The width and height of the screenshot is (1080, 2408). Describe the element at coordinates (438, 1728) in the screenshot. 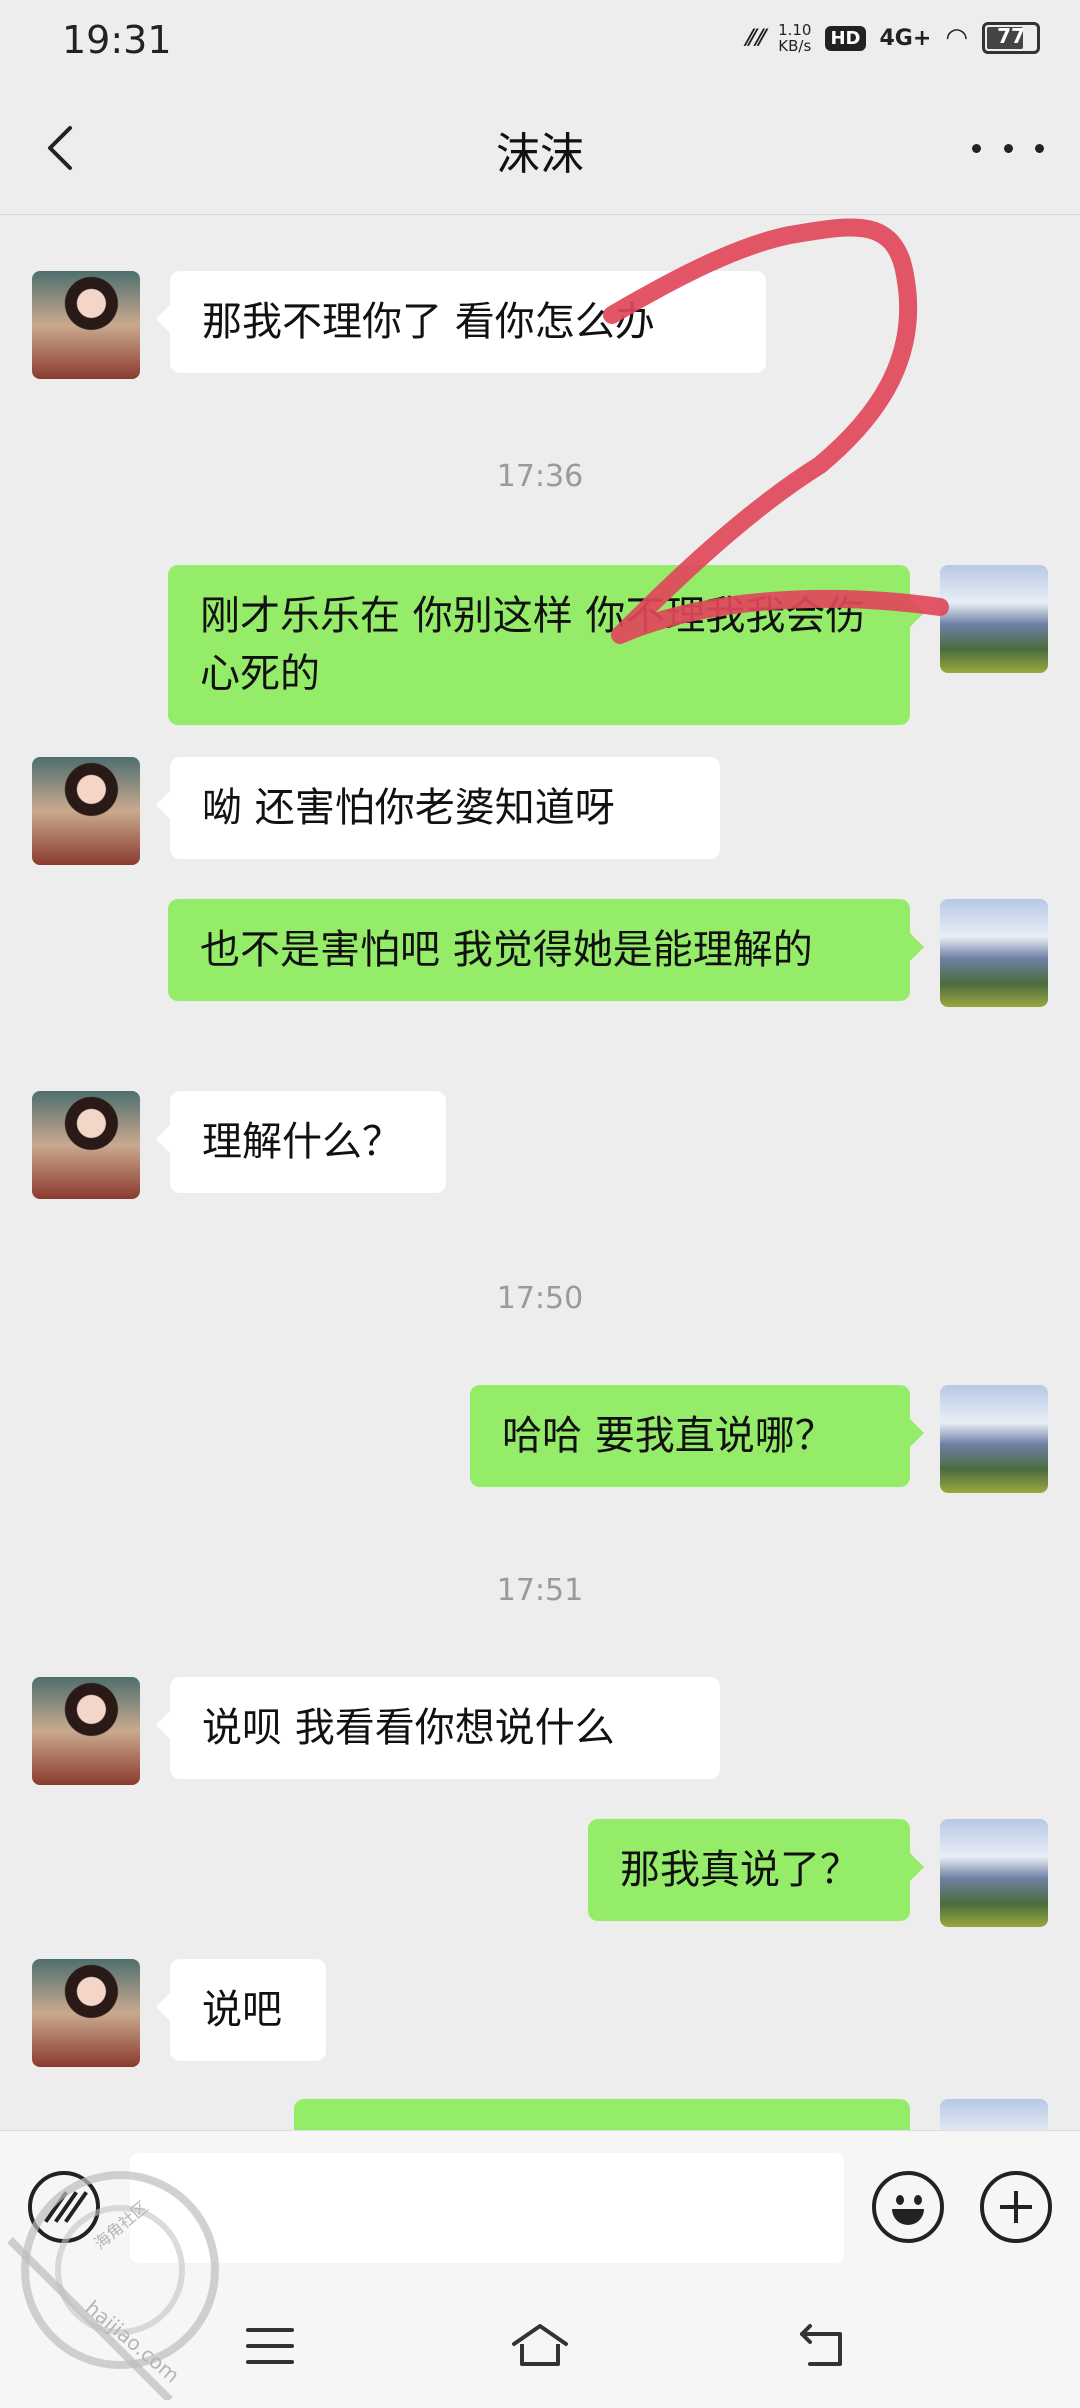

I see `message-bubble-incoming: 说呗 我看看你想说什么` at that location.